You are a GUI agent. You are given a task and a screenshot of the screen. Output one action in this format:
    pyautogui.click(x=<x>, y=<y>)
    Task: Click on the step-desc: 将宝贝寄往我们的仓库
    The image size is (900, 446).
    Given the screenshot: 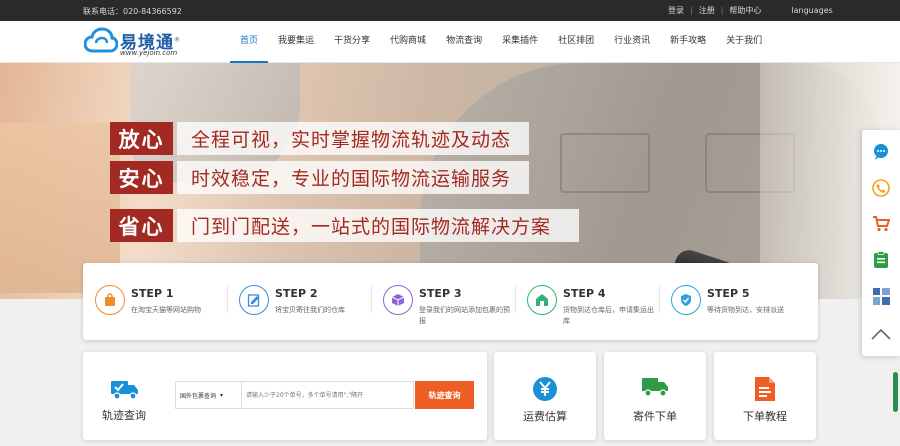 What is the action you would take?
    pyautogui.click(x=310, y=310)
    